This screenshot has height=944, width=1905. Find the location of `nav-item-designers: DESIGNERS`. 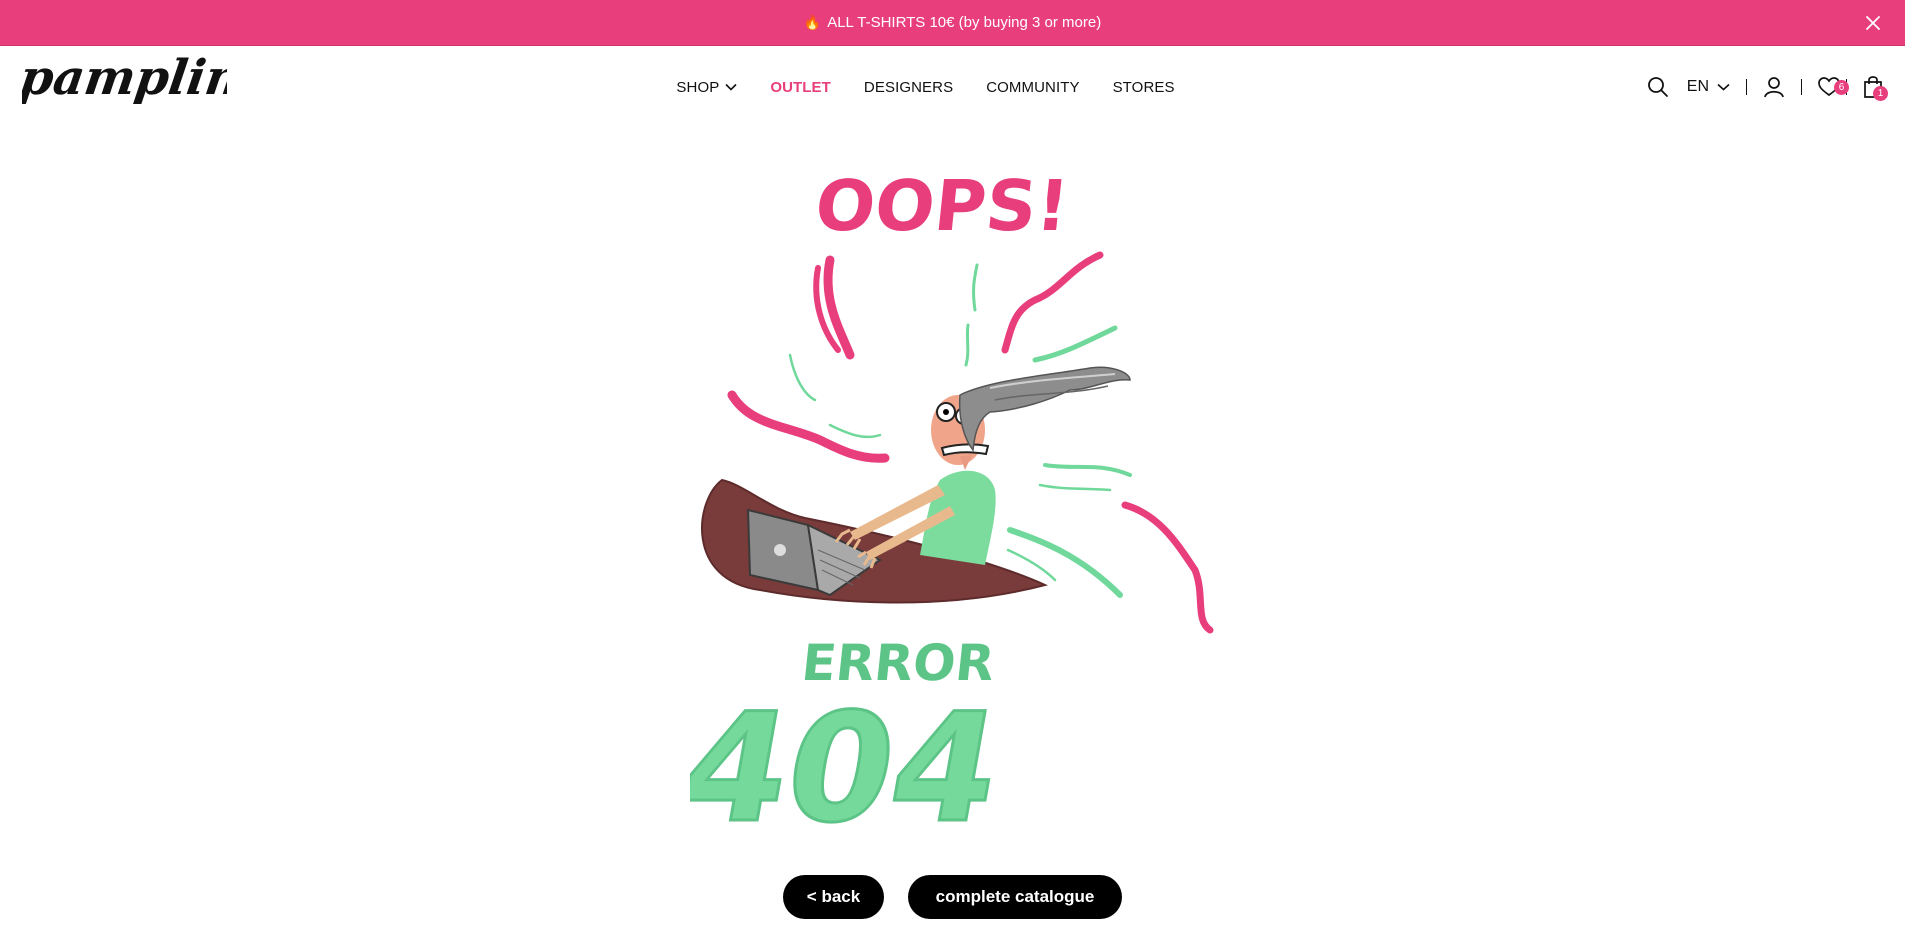

nav-item-designers: DESIGNERS is located at coordinates (908, 87).